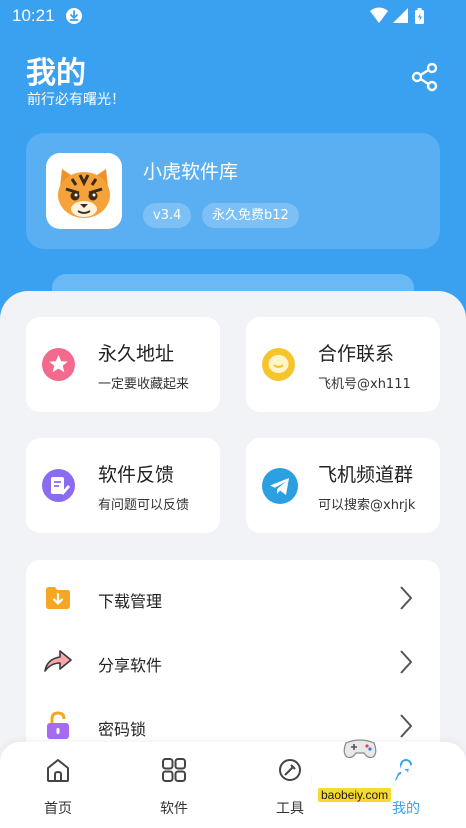 The image size is (466, 828). I want to click on page-title: 我的, so click(56, 73).